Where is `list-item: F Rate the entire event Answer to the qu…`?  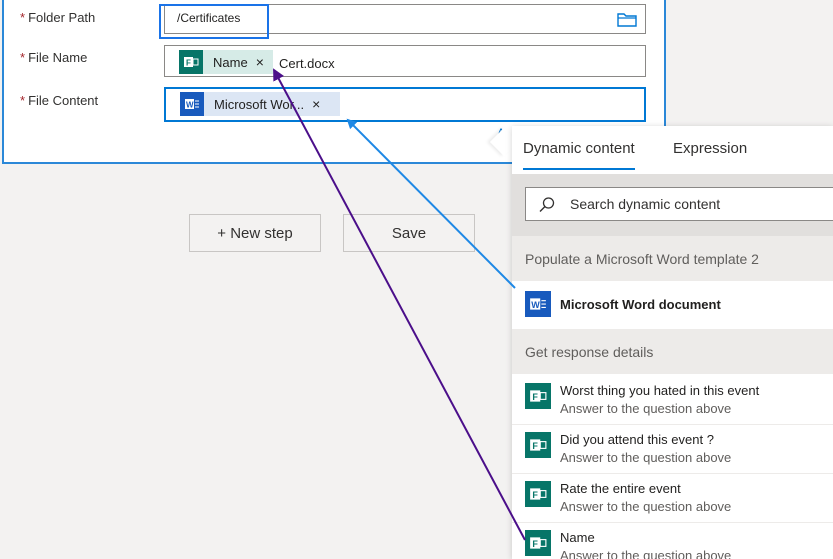
list-item: F Rate the entire event Answer to the qu… is located at coordinates (672, 498).